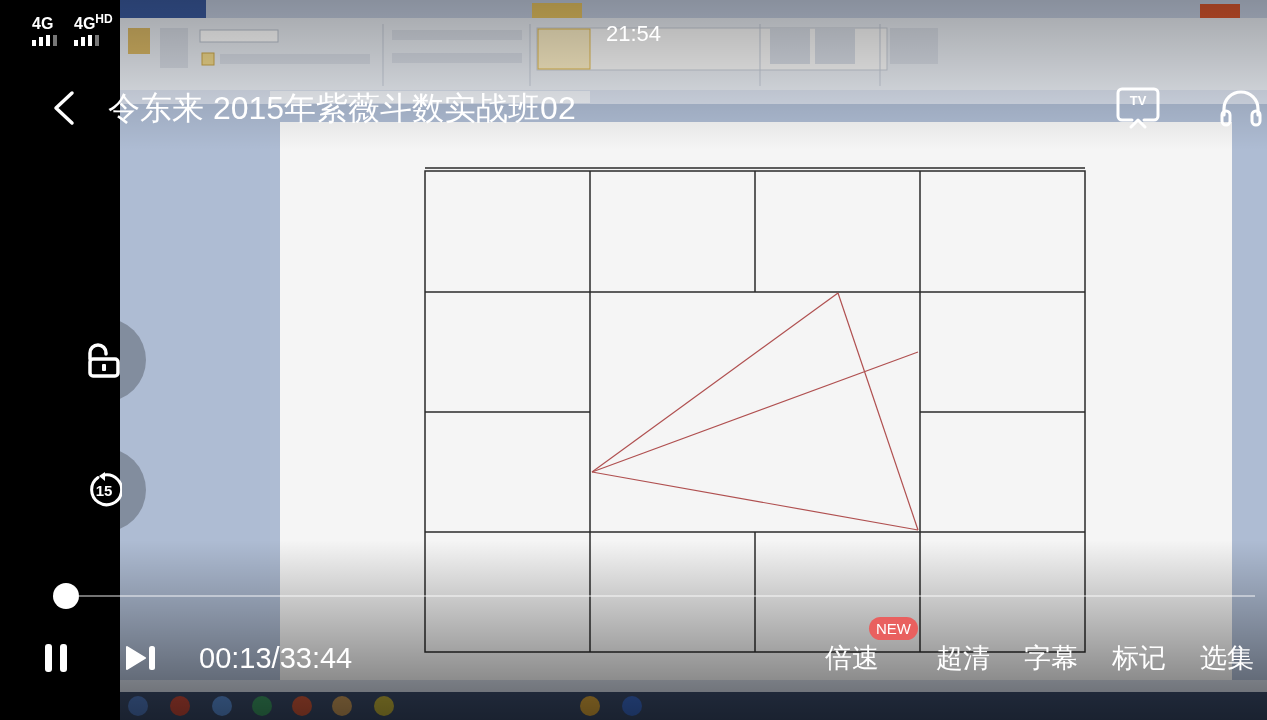  Describe the element at coordinates (56, 658) in the screenshot. I see `pause-icon` at that location.